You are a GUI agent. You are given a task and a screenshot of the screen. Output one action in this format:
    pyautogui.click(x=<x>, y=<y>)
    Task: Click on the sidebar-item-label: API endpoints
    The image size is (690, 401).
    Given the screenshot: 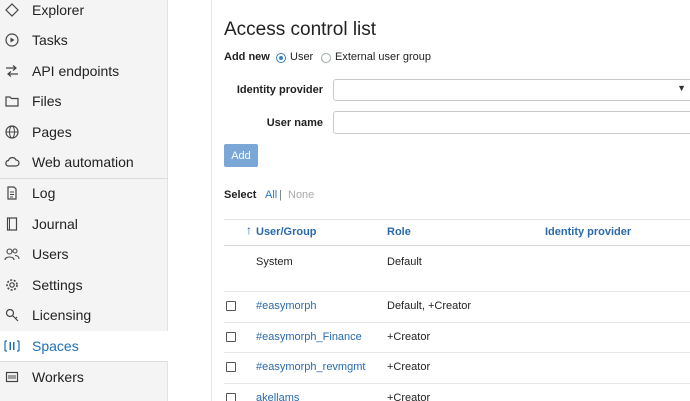 What is the action you would take?
    pyautogui.click(x=76, y=71)
    